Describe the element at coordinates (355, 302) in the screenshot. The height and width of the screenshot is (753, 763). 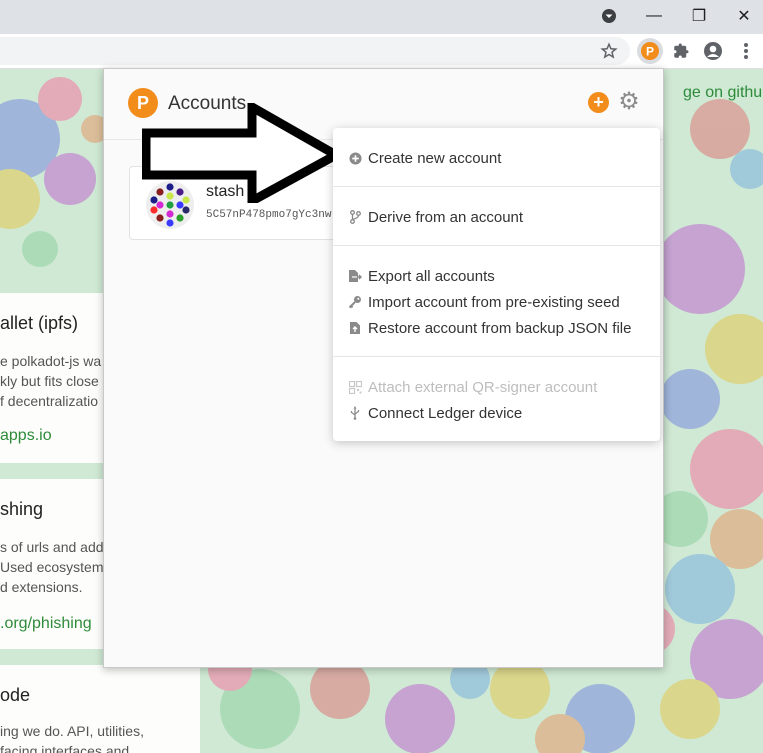
I see `key-icon` at that location.